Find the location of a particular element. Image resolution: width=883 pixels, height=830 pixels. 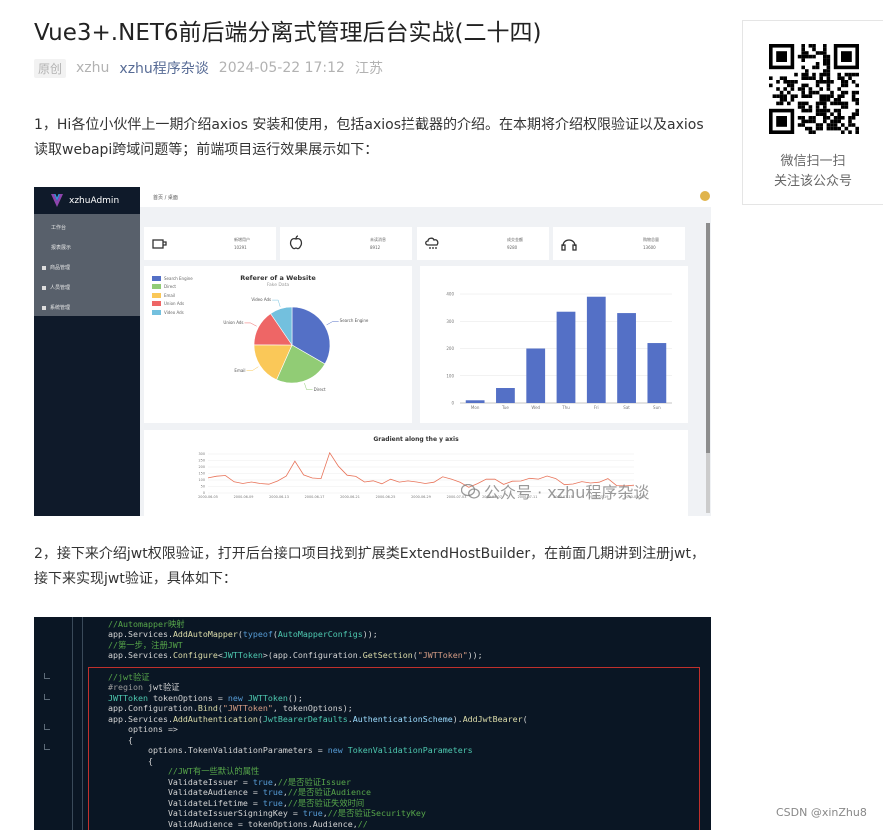

qr-code is located at coordinates (814, 89).